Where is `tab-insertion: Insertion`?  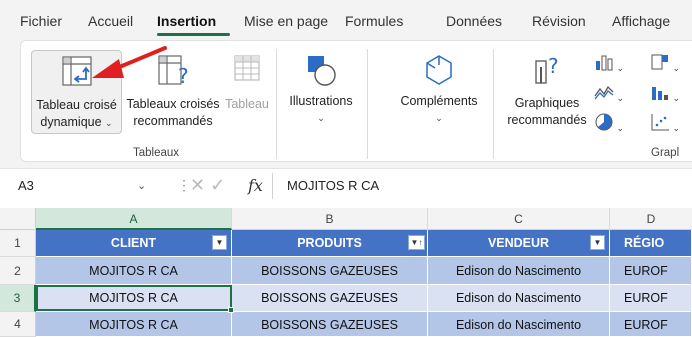 tab-insertion: Insertion is located at coordinates (186, 21).